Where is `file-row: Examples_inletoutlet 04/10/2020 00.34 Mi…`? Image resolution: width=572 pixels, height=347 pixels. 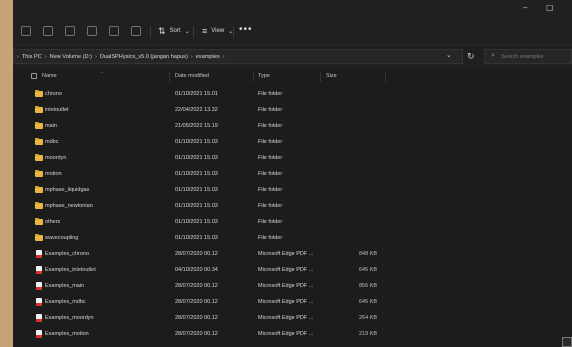
file-row: Examples_inletoutlet 04/10/2020 00.34 Mi… is located at coordinates (292, 270).